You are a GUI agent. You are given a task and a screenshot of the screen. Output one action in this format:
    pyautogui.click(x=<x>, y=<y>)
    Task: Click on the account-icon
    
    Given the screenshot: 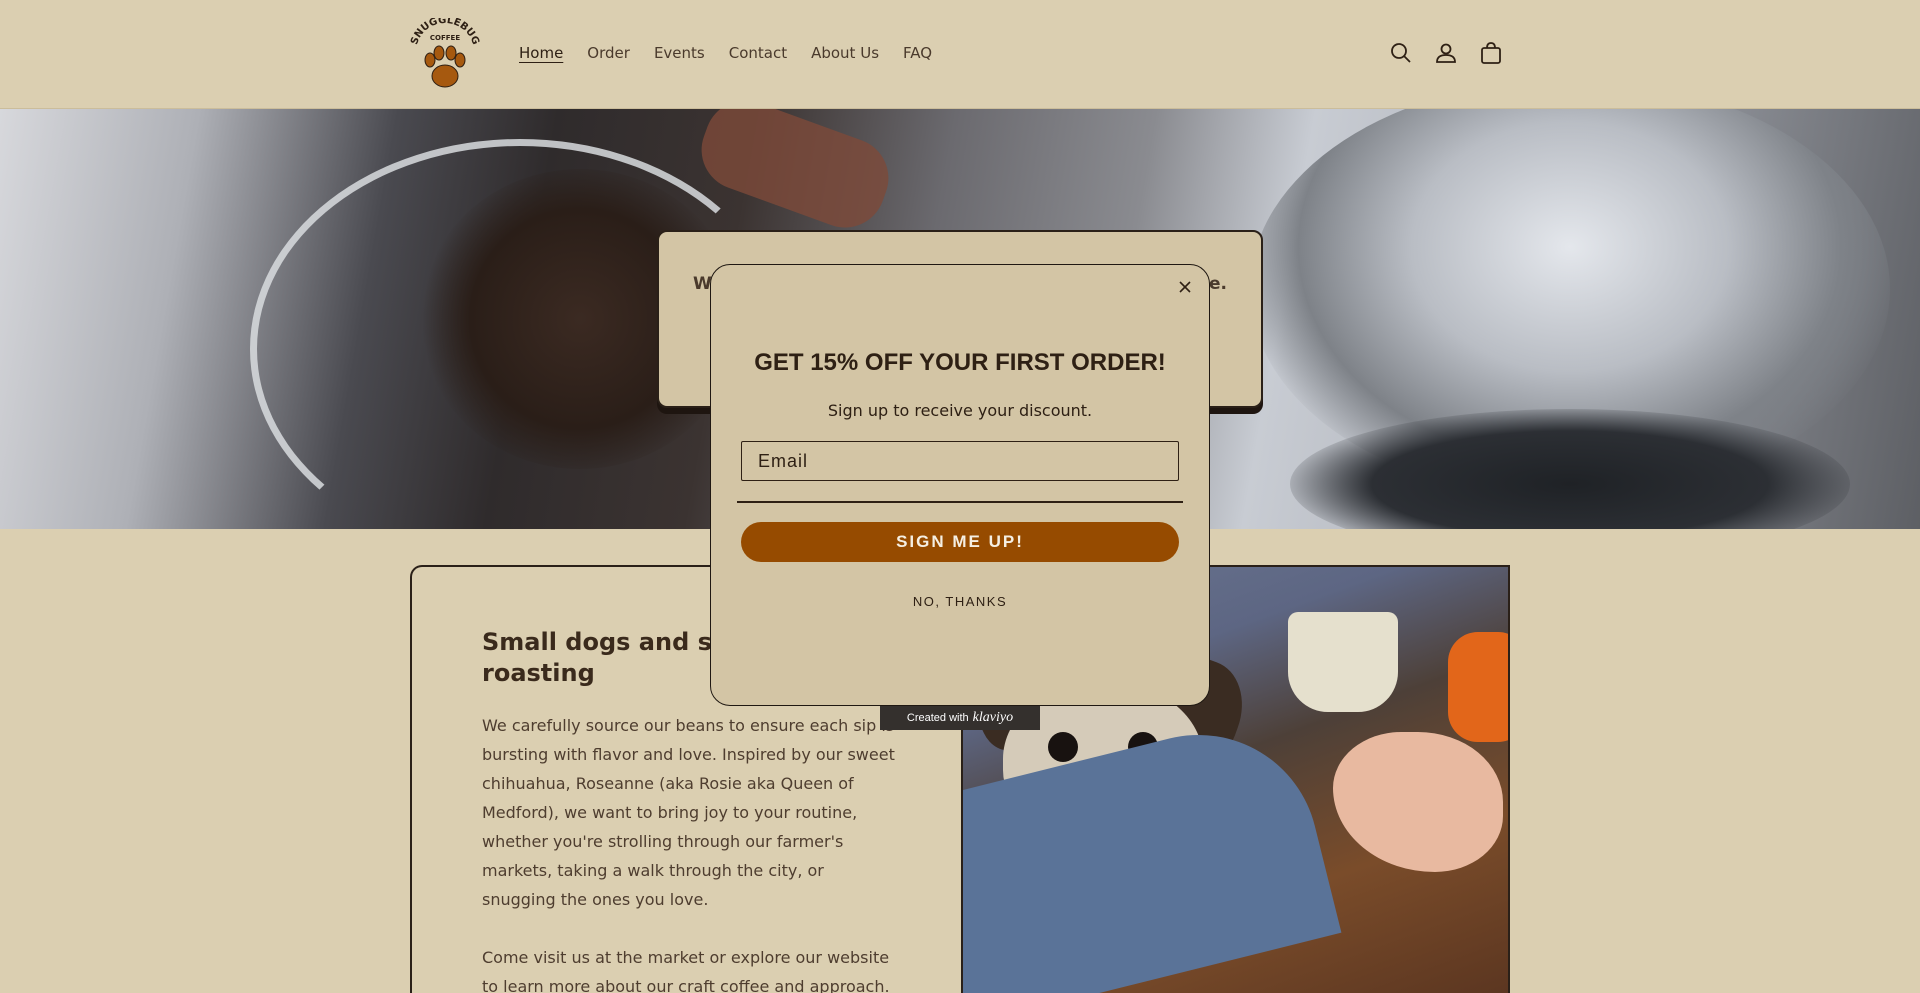 What is the action you would take?
    pyautogui.click(x=1446, y=53)
    